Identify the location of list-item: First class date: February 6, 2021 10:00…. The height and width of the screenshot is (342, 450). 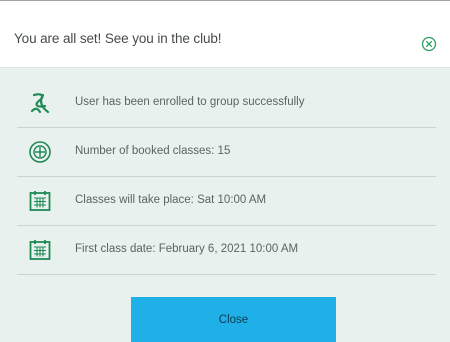
(226, 250).